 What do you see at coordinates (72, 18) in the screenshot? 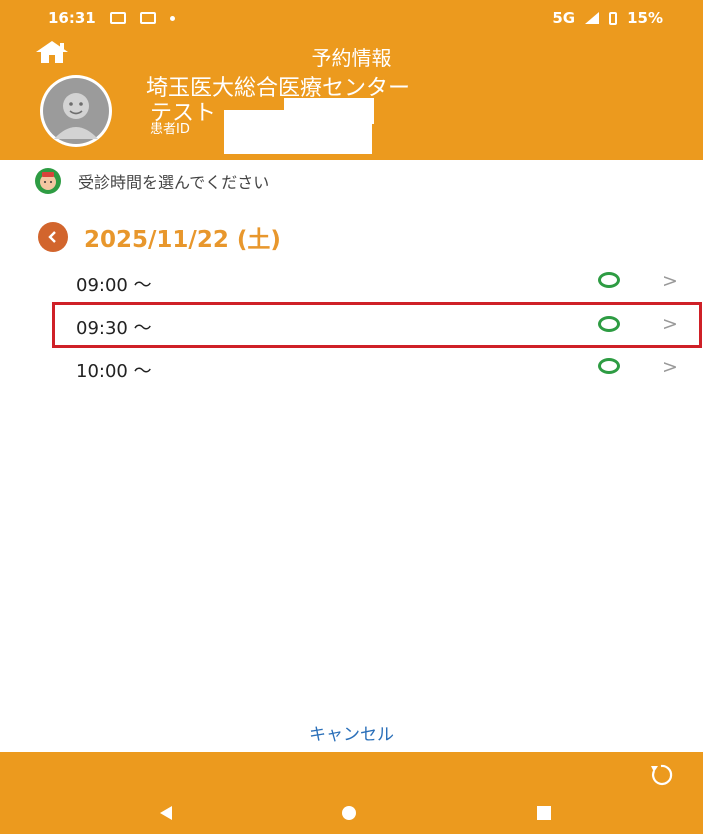
I see `status-time: 16:31` at bounding box center [72, 18].